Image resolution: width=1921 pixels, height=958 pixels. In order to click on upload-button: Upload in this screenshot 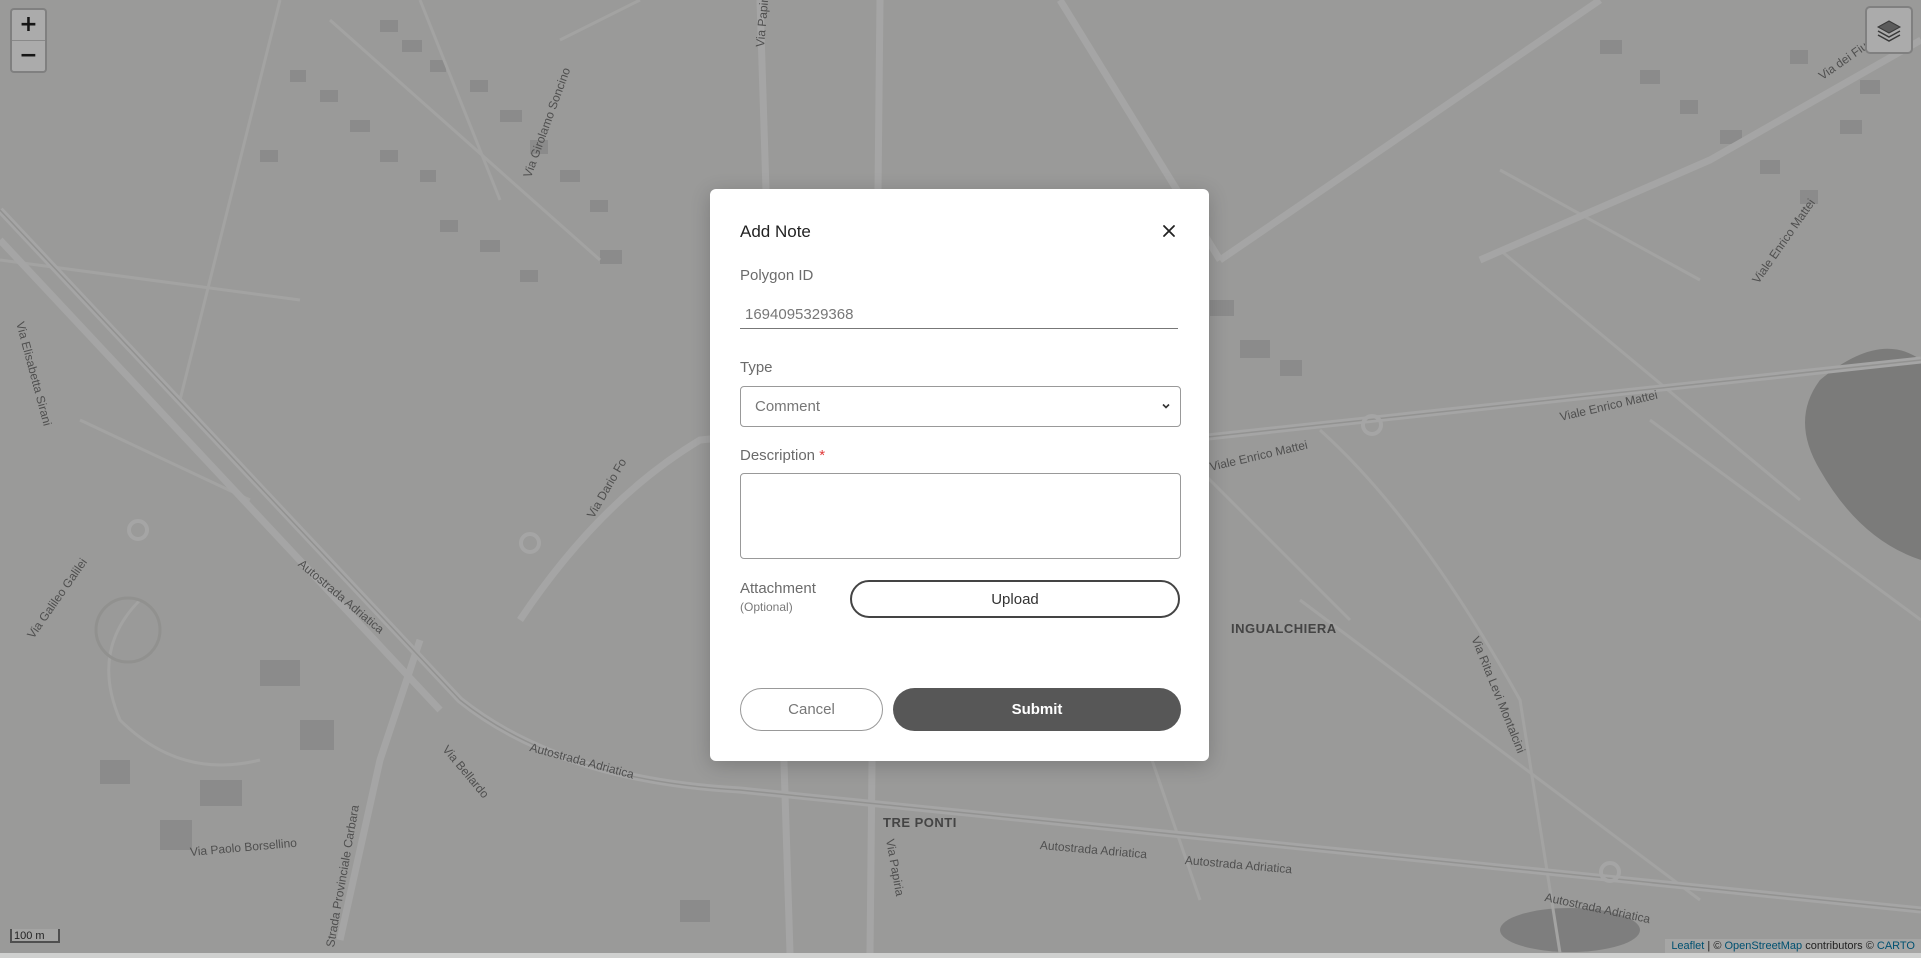, I will do `click(1015, 599)`.